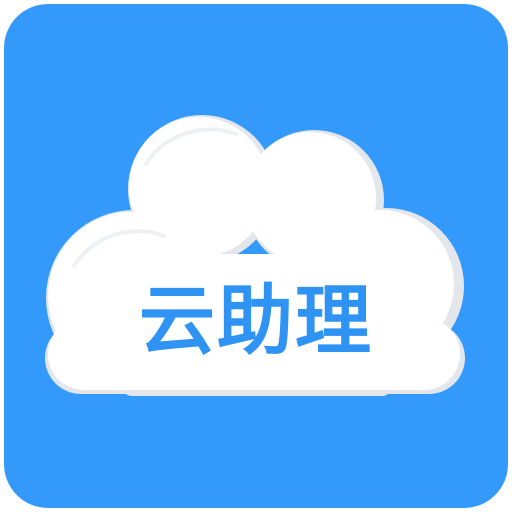 This screenshot has width=512, height=512. Describe the element at coordinates (256, 320) in the screenshot. I see `app-name-label: 云助理` at that location.